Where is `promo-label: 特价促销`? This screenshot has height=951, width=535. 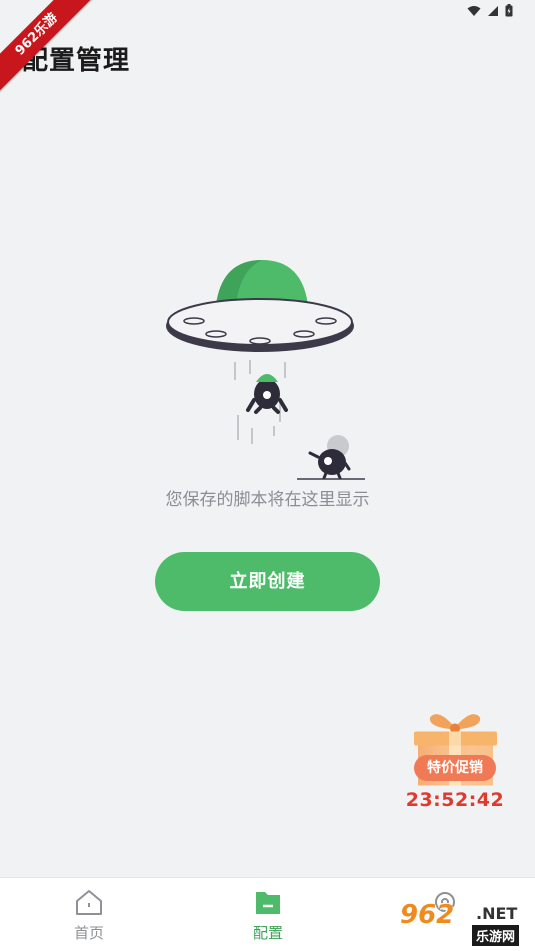
promo-label: 特价促销 is located at coordinates (455, 768).